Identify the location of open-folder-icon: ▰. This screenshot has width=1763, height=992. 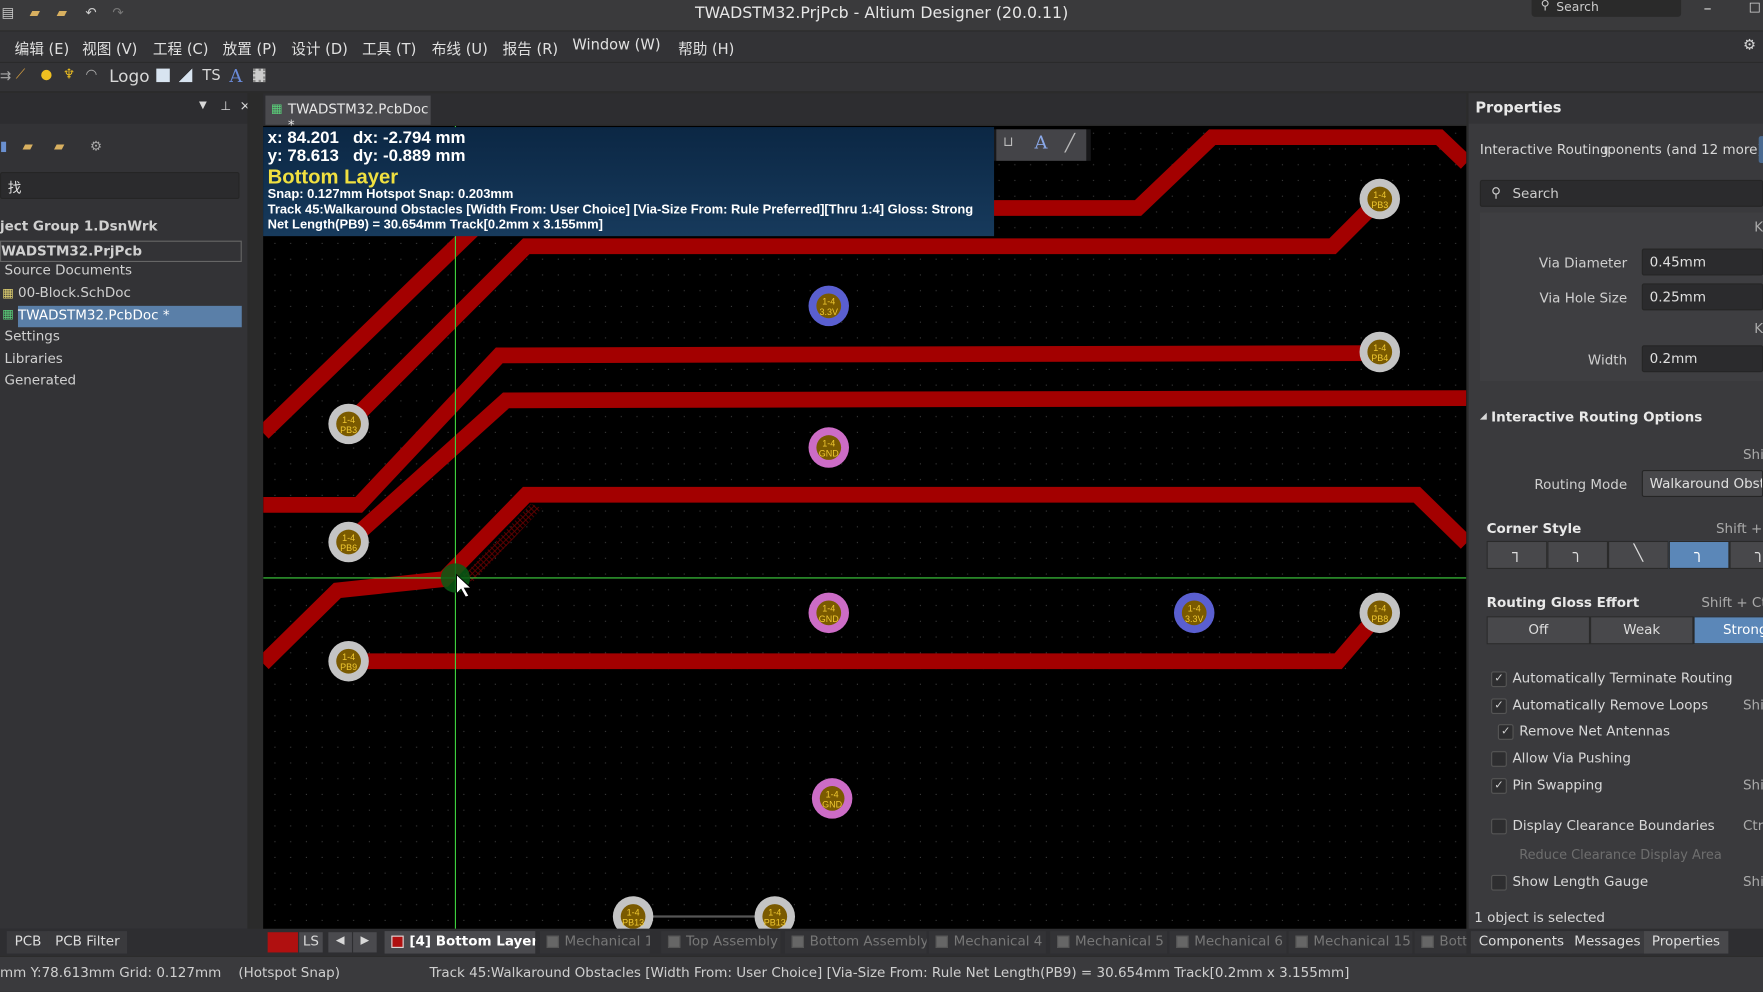
(27, 146).